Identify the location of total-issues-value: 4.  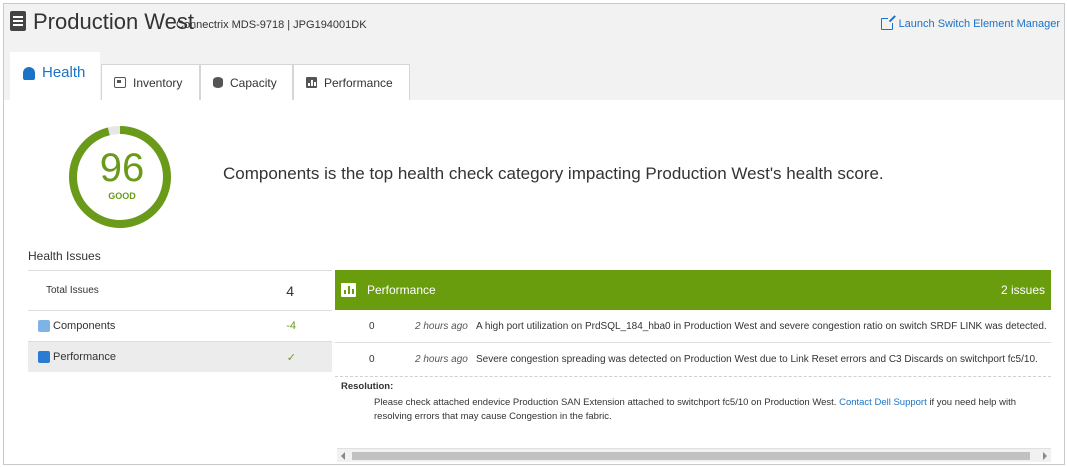
(290, 290).